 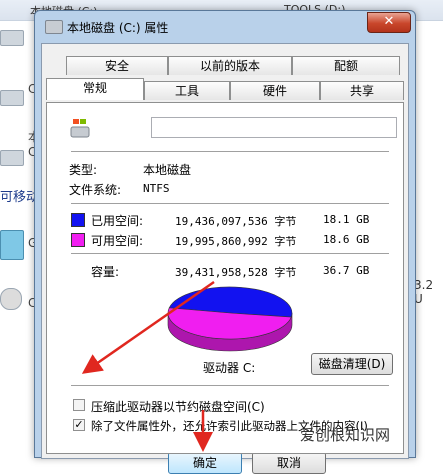 I want to click on annotation-arrow, so click(x=148, y=327).